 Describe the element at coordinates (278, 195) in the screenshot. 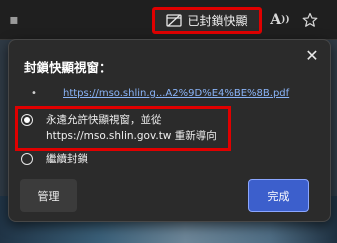

I see `done-button: 完成` at that location.